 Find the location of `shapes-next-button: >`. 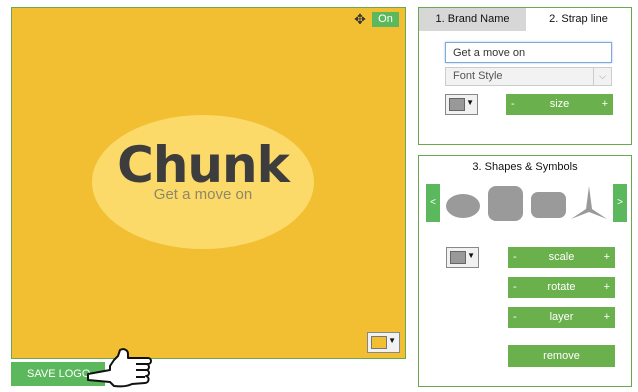

shapes-next-button: > is located at coordinates (620, 203).